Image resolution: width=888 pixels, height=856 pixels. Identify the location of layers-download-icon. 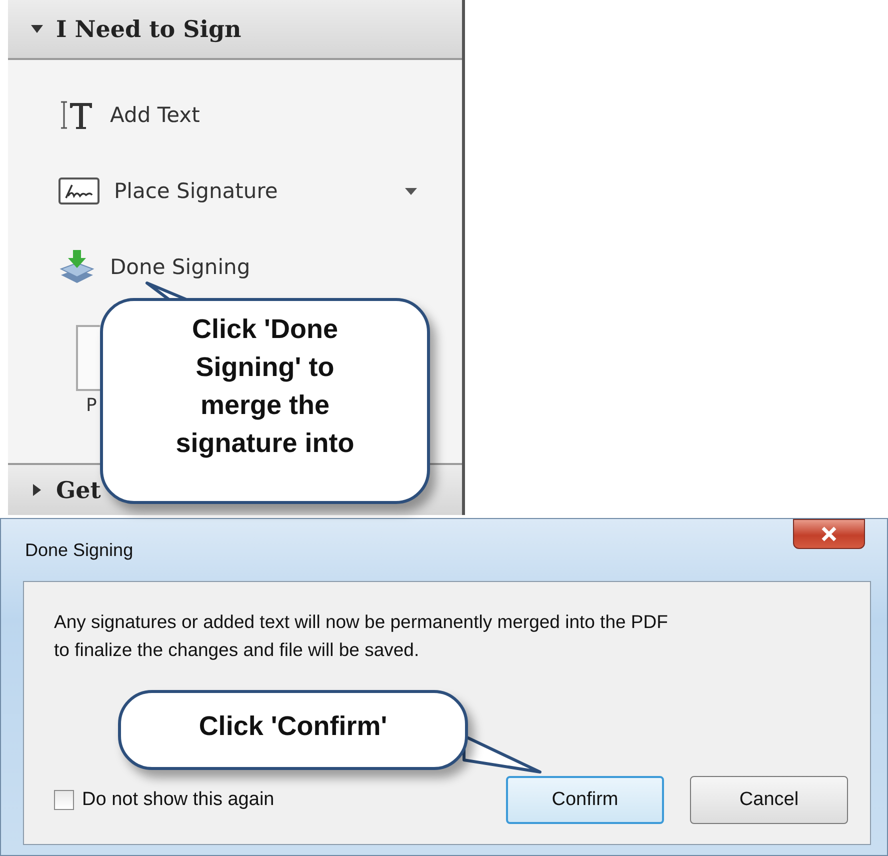
(77, 267).